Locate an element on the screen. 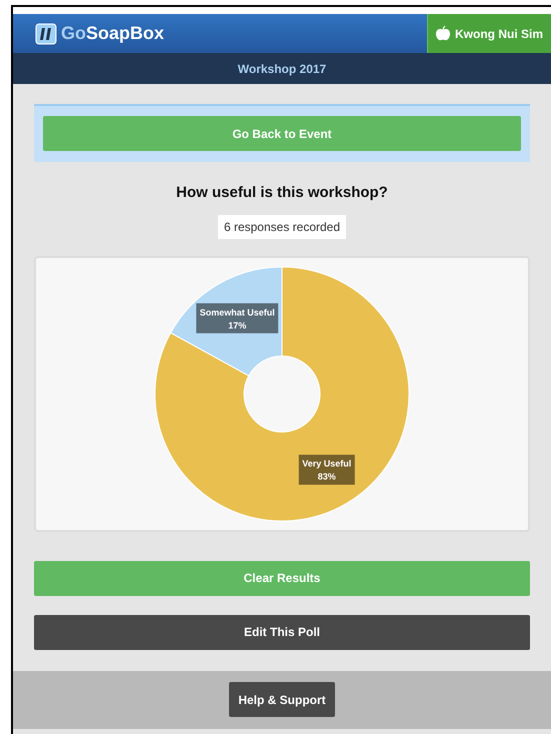  data-label: 17% is located at coordinates (237, 325).